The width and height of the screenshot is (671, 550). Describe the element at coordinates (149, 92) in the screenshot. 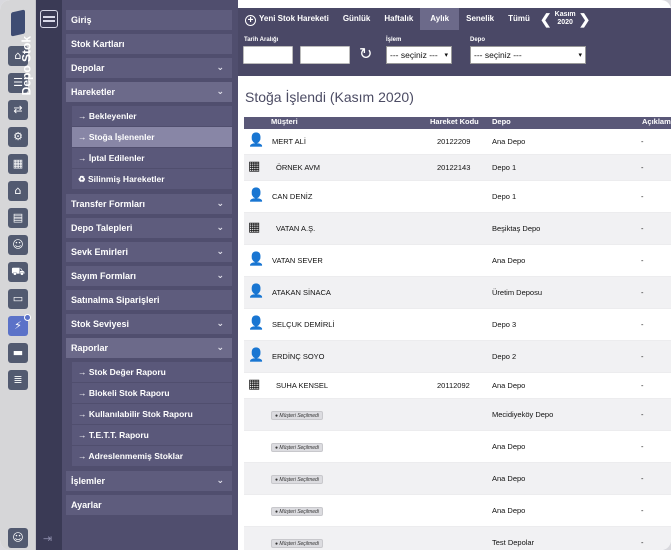

I see `menu-item-hareketler: Hareketler ⌄` at that location.